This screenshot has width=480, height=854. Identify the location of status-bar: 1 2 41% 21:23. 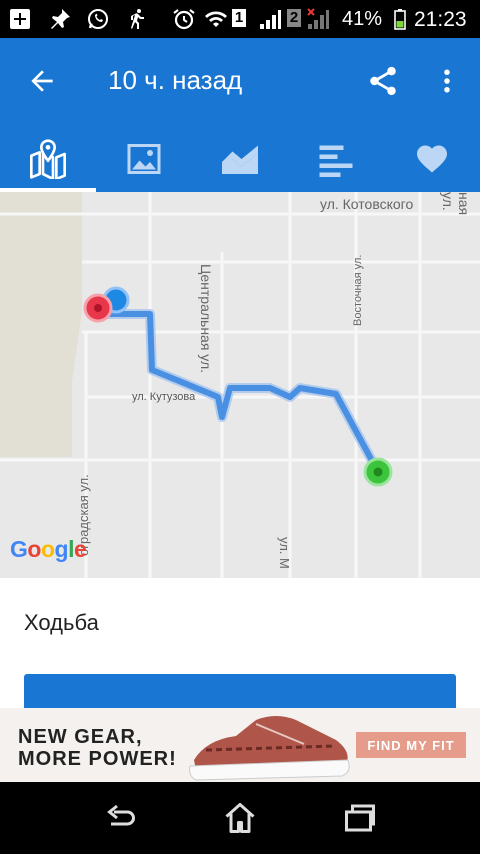
(240, 19).